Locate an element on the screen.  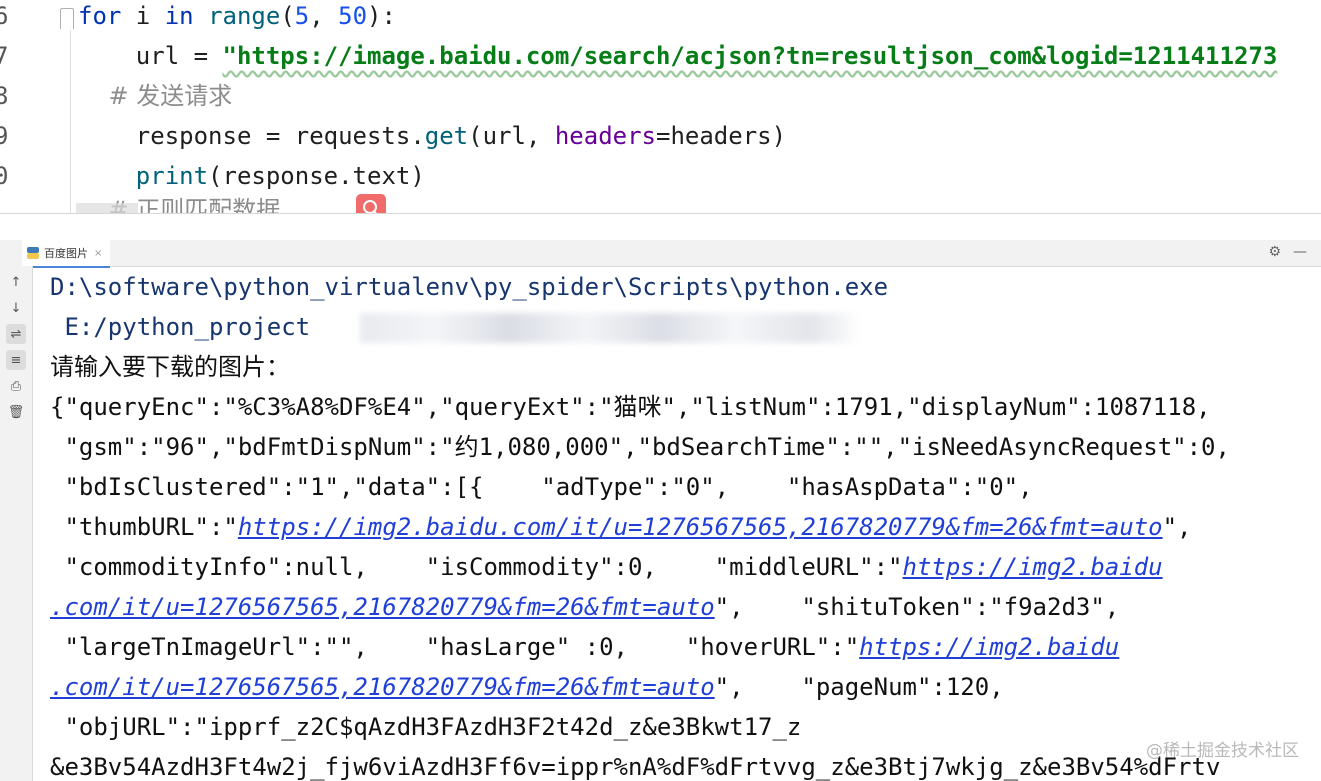
line-number: 0 is located at coordinates (4, 176).